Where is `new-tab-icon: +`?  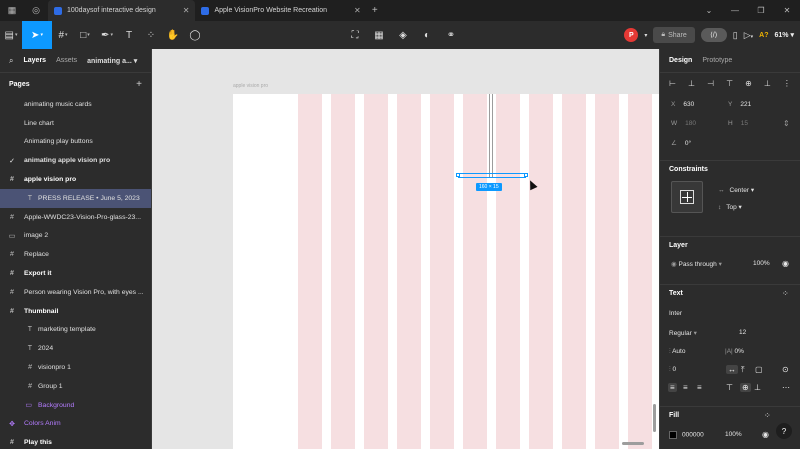 new-tab-icon: + is located at coordinates (375, 10).